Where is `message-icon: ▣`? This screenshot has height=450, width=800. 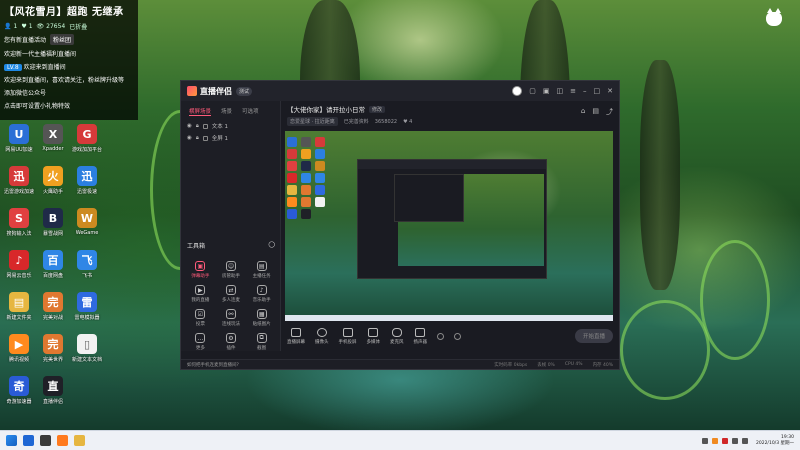 message-icon: ▣ is located at coordinates (546, 91).